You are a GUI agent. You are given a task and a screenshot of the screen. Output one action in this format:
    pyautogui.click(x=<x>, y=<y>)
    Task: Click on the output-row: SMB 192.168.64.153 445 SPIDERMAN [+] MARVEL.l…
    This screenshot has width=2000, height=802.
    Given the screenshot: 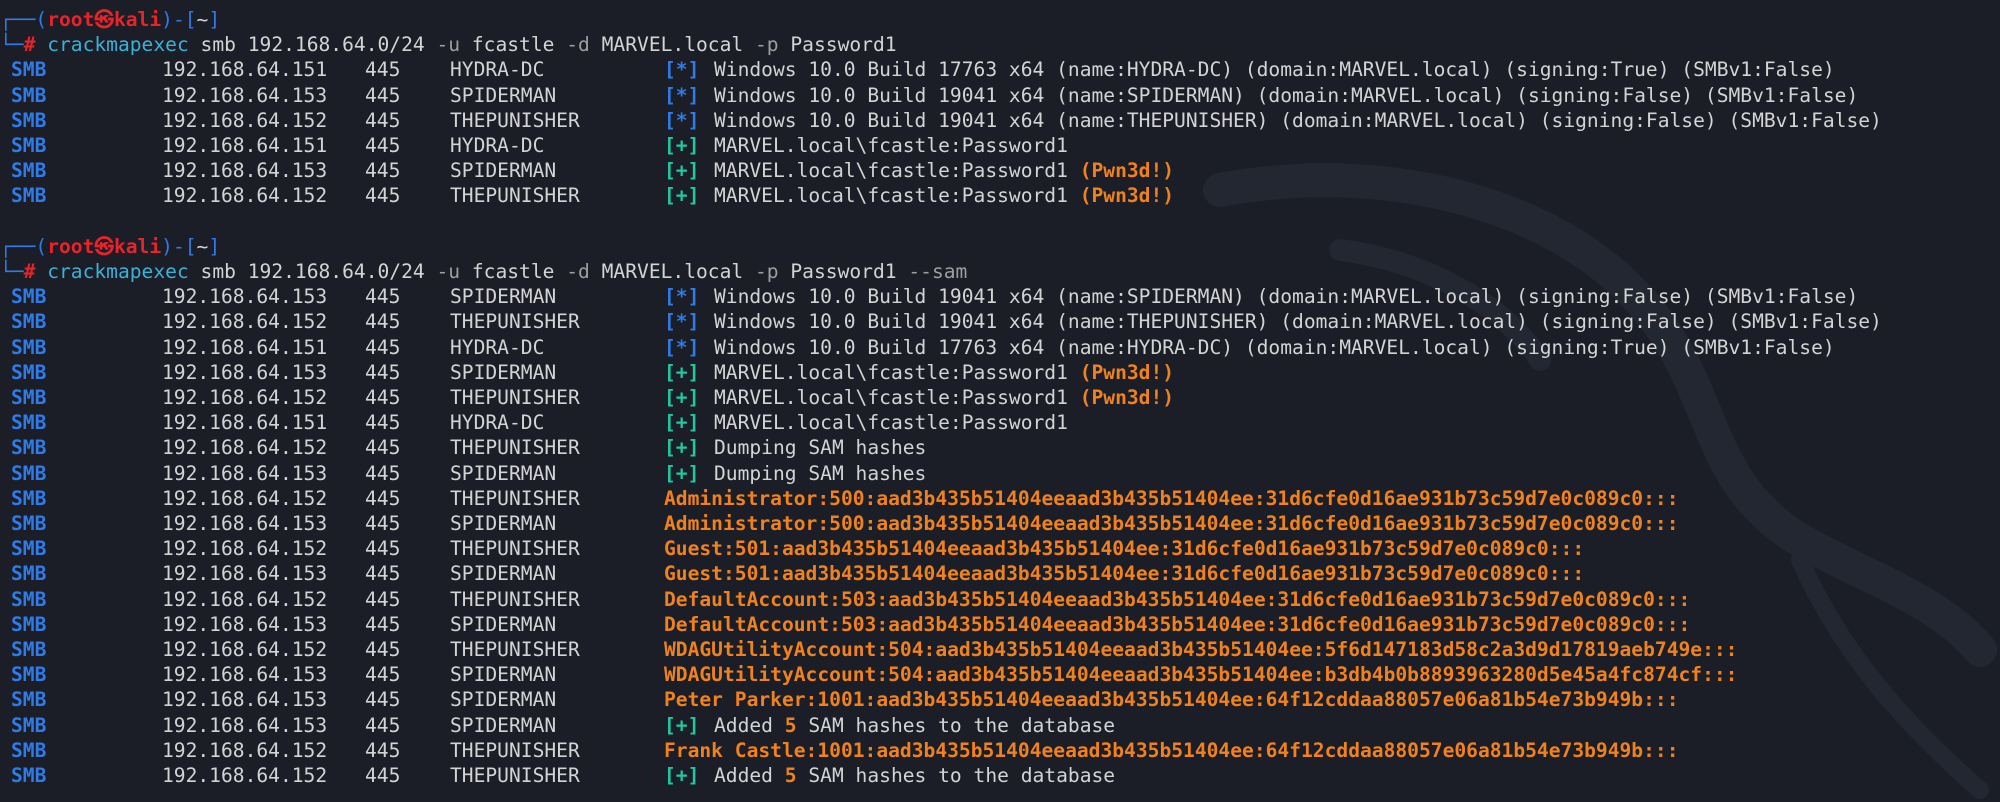 What is the action you would take?
    pyautogui.click(x=1000, y=170)
    